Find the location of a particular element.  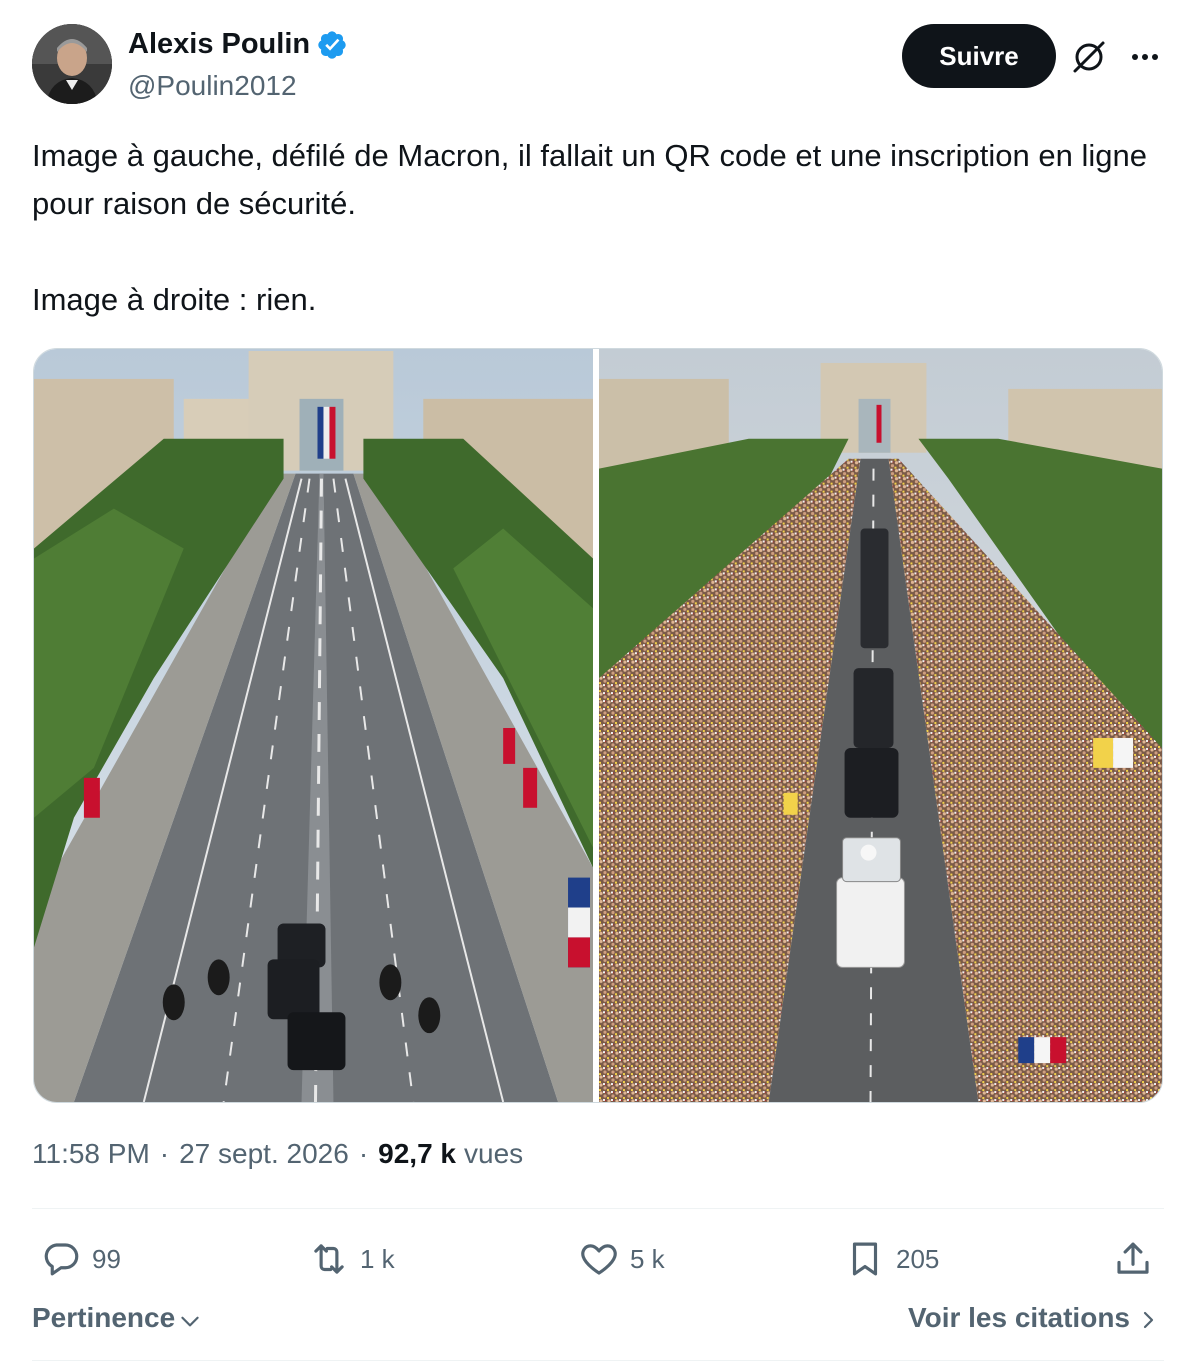

like-count: 5 k is located at coordinates (647, 1258).